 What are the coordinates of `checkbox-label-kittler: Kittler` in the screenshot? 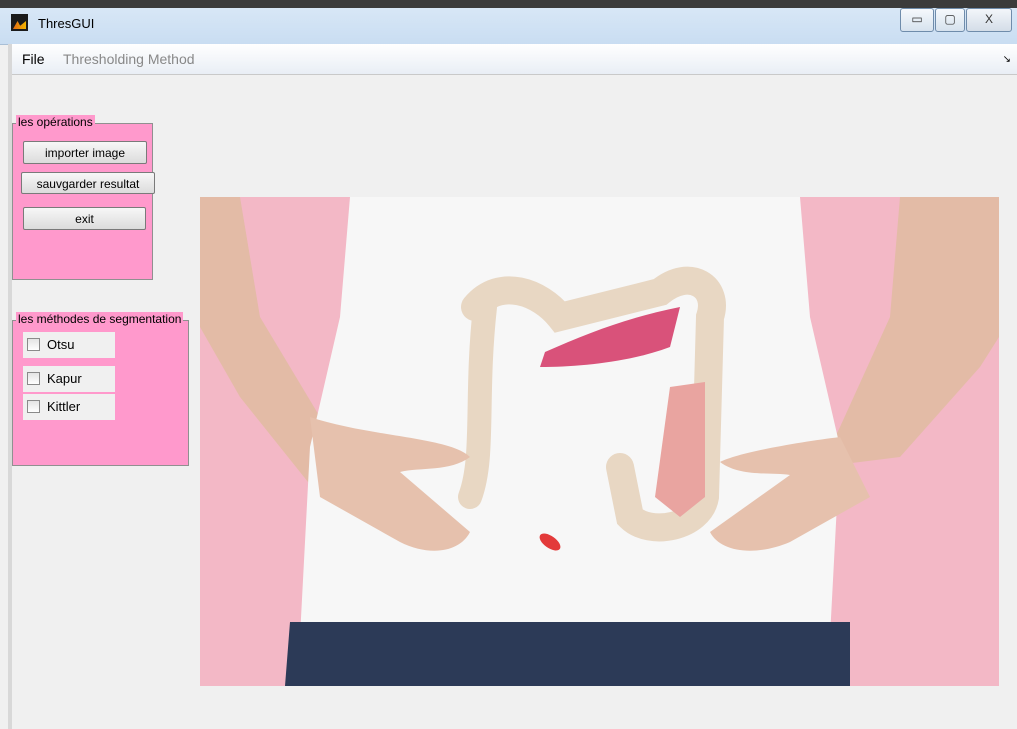 It's located at (64, 406).